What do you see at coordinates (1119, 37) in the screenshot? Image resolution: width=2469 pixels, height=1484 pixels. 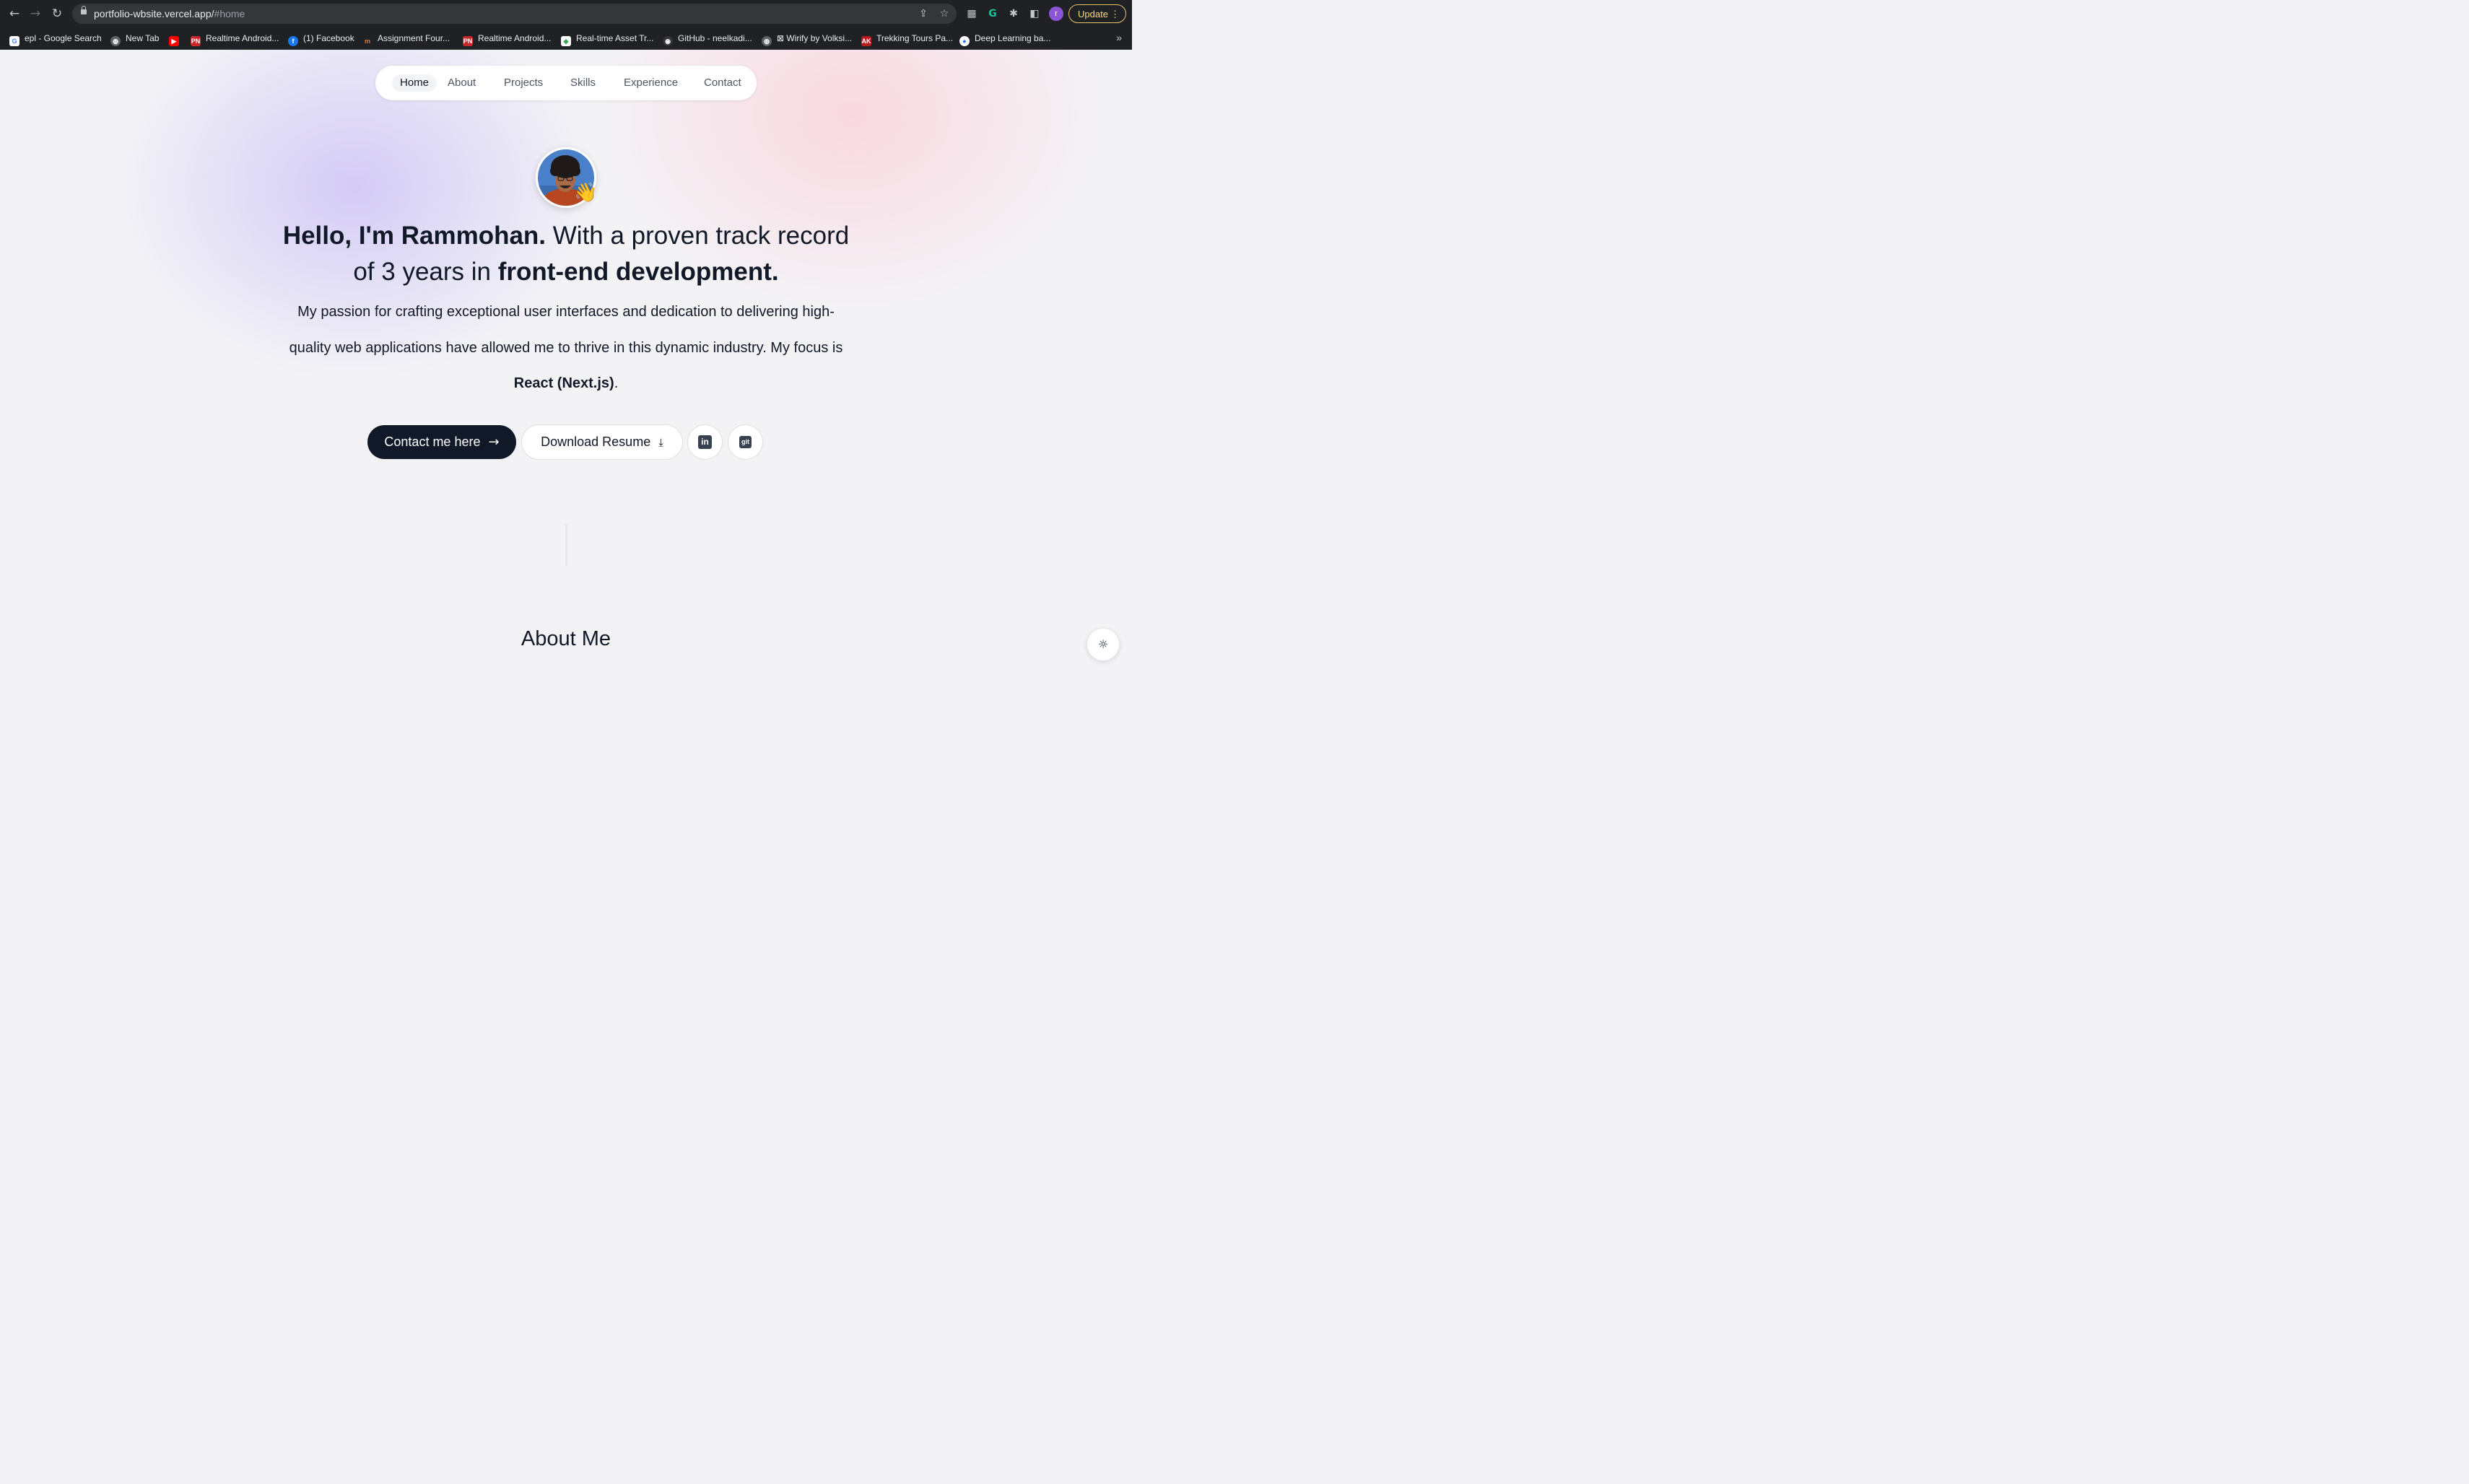 I see `more-bookmarks-icon: »` at bounding box center [1119, 37].